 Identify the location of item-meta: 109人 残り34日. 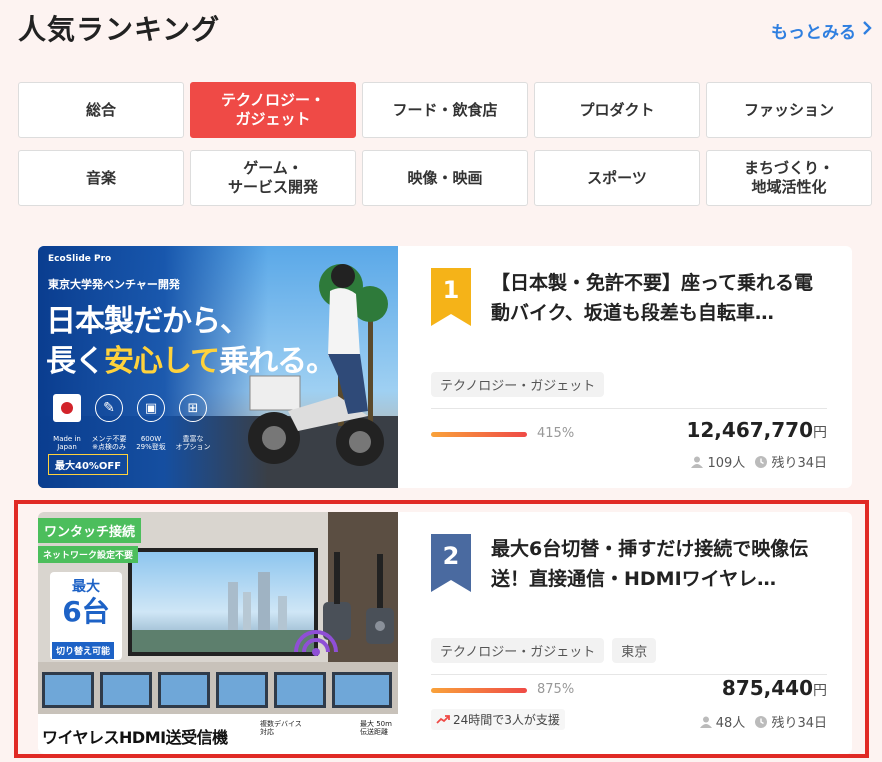
(759, 462).